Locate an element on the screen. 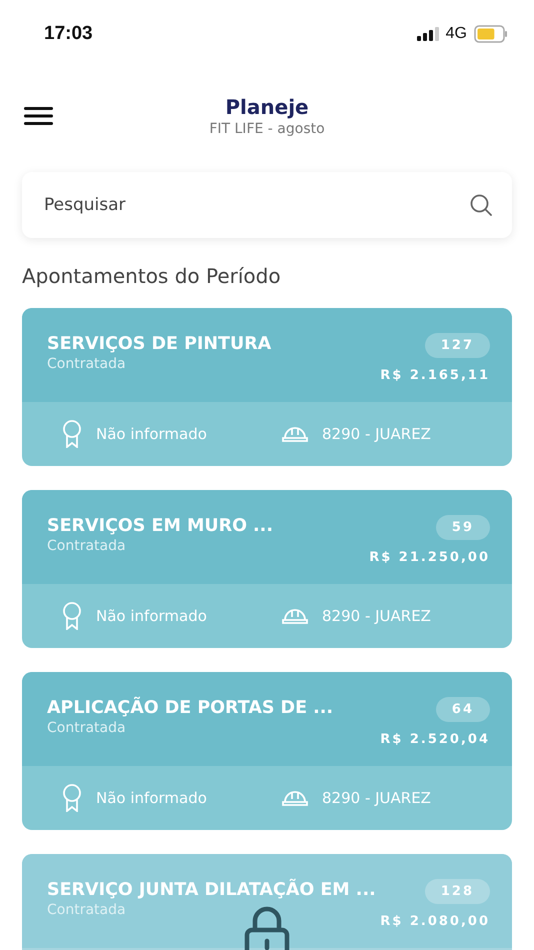 Image resolution: width=534 pixels, height=950 pixels. search-field: Pesquisar is located at coordinates (256, 205).